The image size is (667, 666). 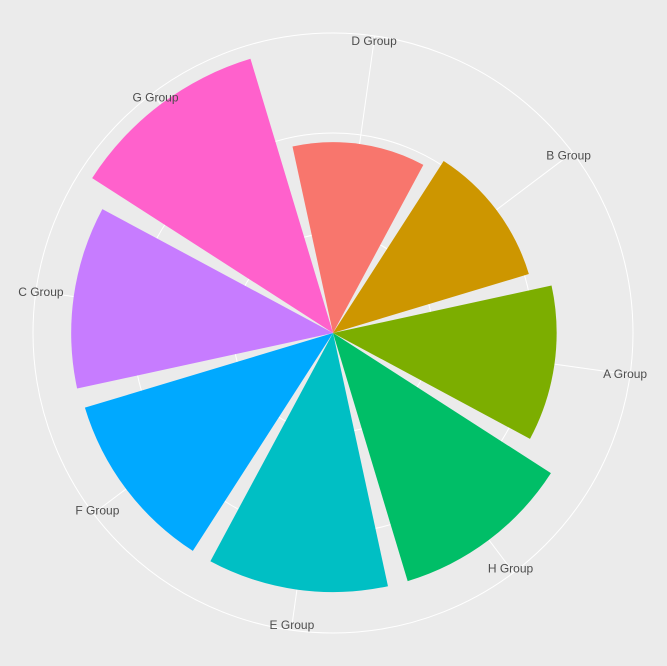 What do you see at coordinates (625, 374) in the screenshot?
I see `label-a-group: A Group` at bounding box center [625, 374].